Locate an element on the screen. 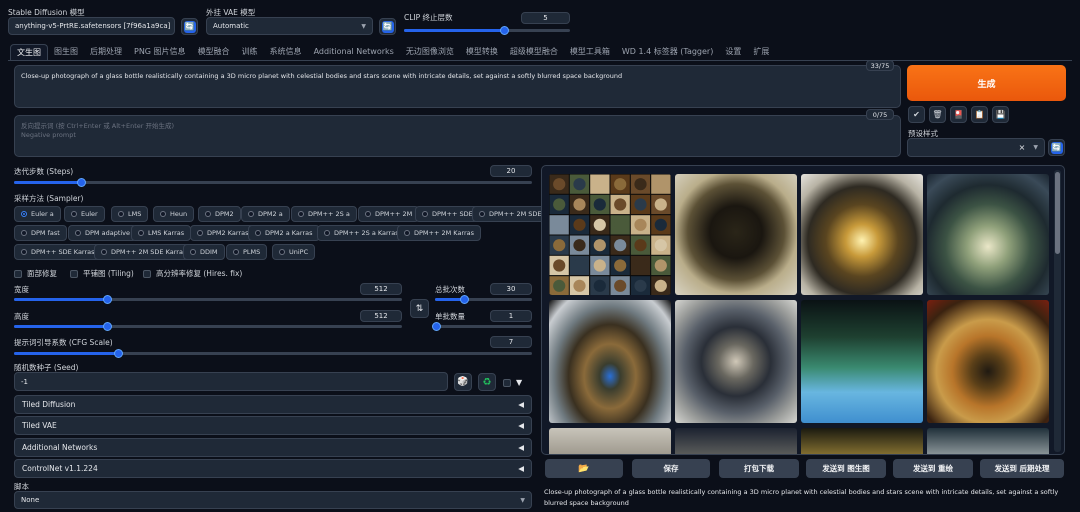 Image resolution: width=1080 pixels, height=512 pixels. vae-refresh-button: 🔄 is located at coordinates (387, 26).